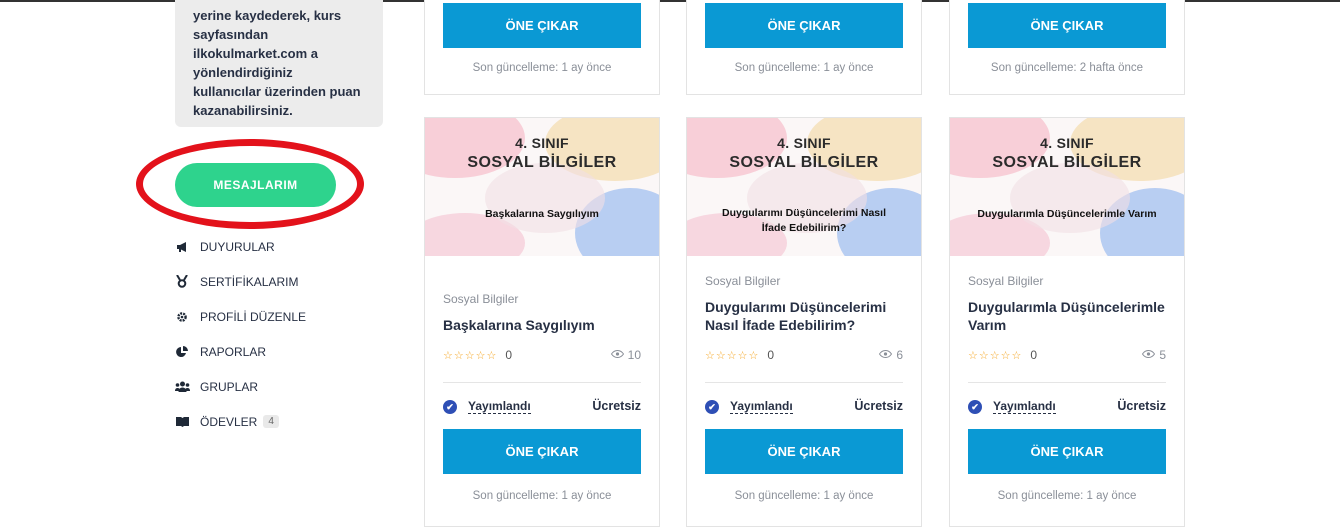  What do you see at coordinates (182, 387) in the screenshot?
I see `users-icon` at bounding box center [182, 387].